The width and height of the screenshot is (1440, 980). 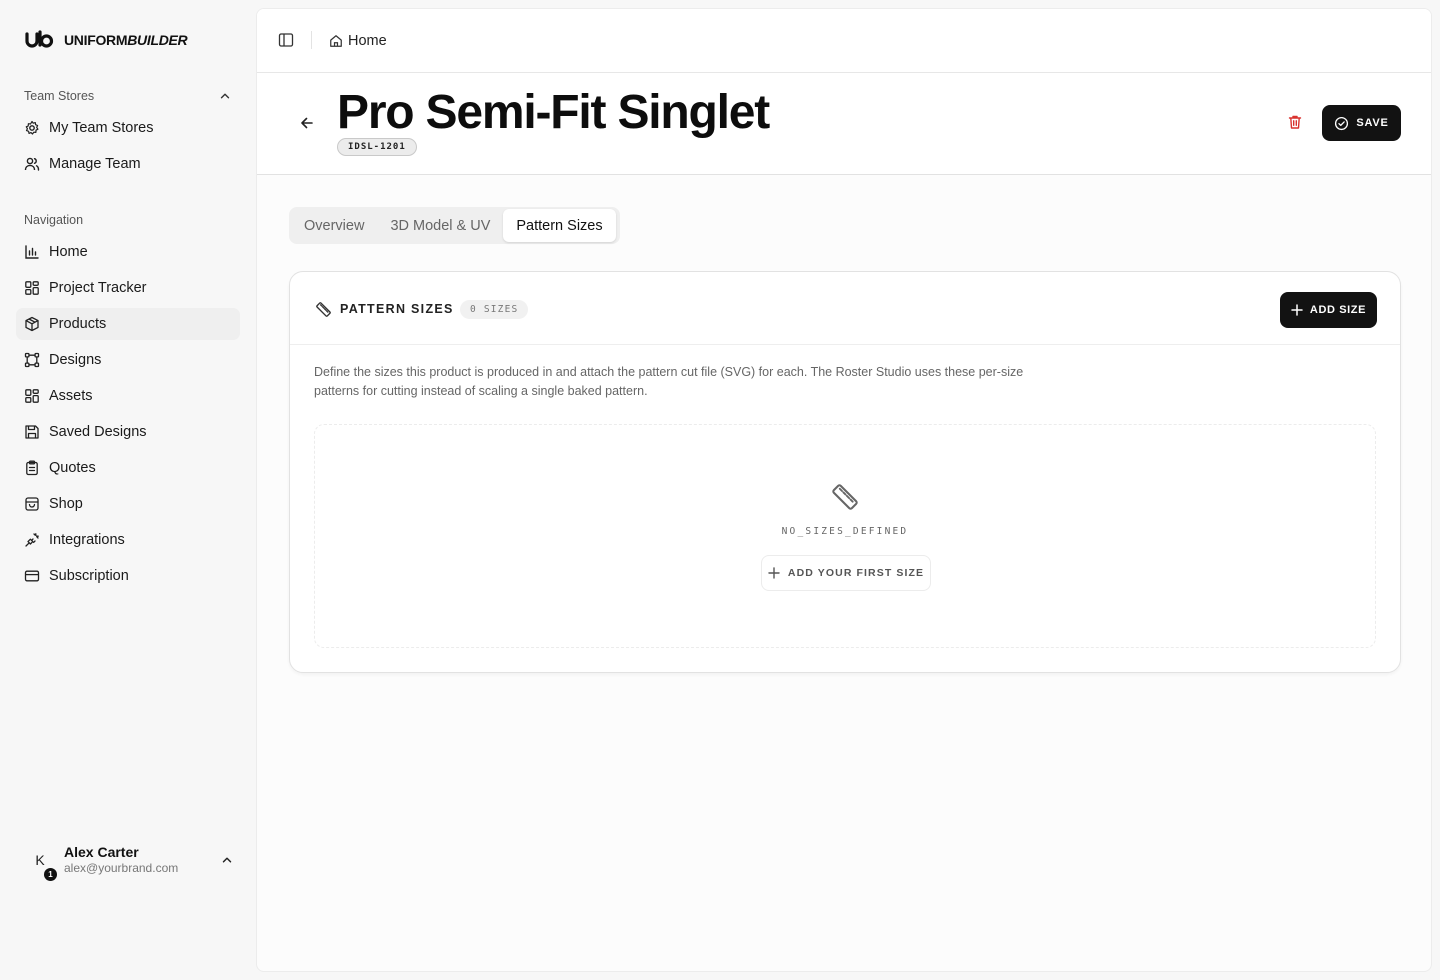 I want to click on add-size-button-label: ADD SIZE, so click(x=1338, y=310).